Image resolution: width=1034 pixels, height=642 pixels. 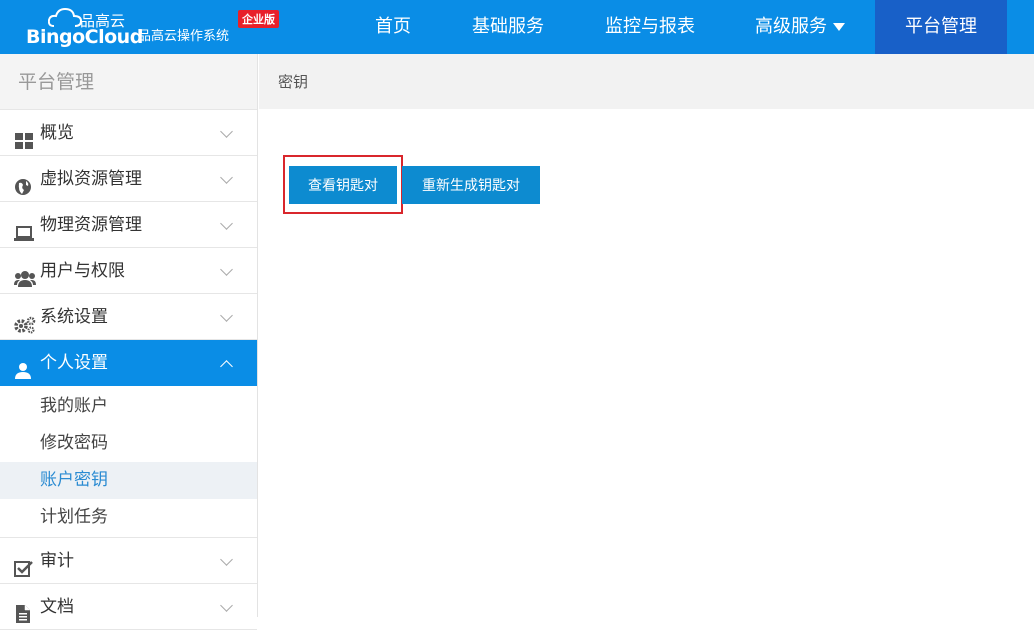 What do you see at coordinates (84, 37) in the screenshot?
I see `logo-english-text: BingoCloud` at bounding box center [84, 37].